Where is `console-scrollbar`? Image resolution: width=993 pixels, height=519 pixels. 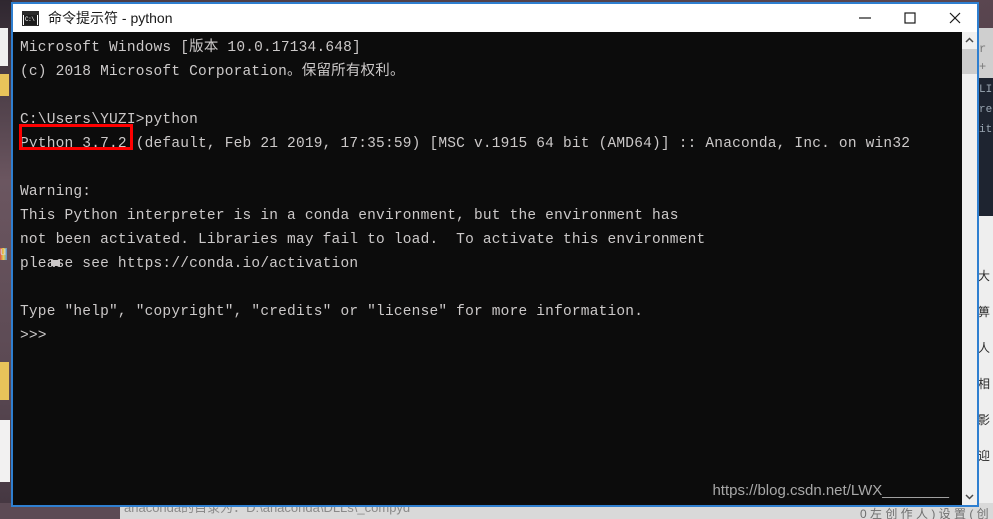
console-scrollbar is located at coordinates (969, 268).